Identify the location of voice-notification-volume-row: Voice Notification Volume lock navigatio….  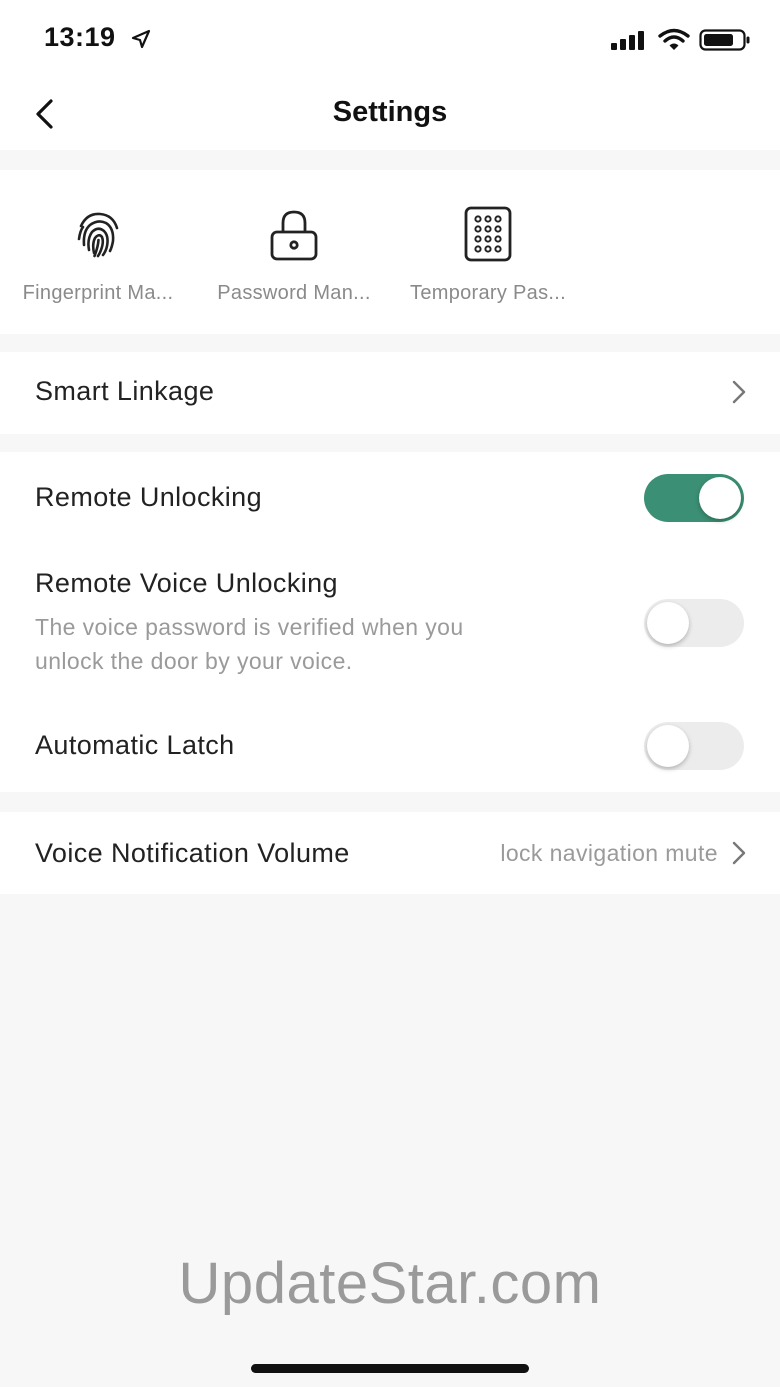
(390, 853).